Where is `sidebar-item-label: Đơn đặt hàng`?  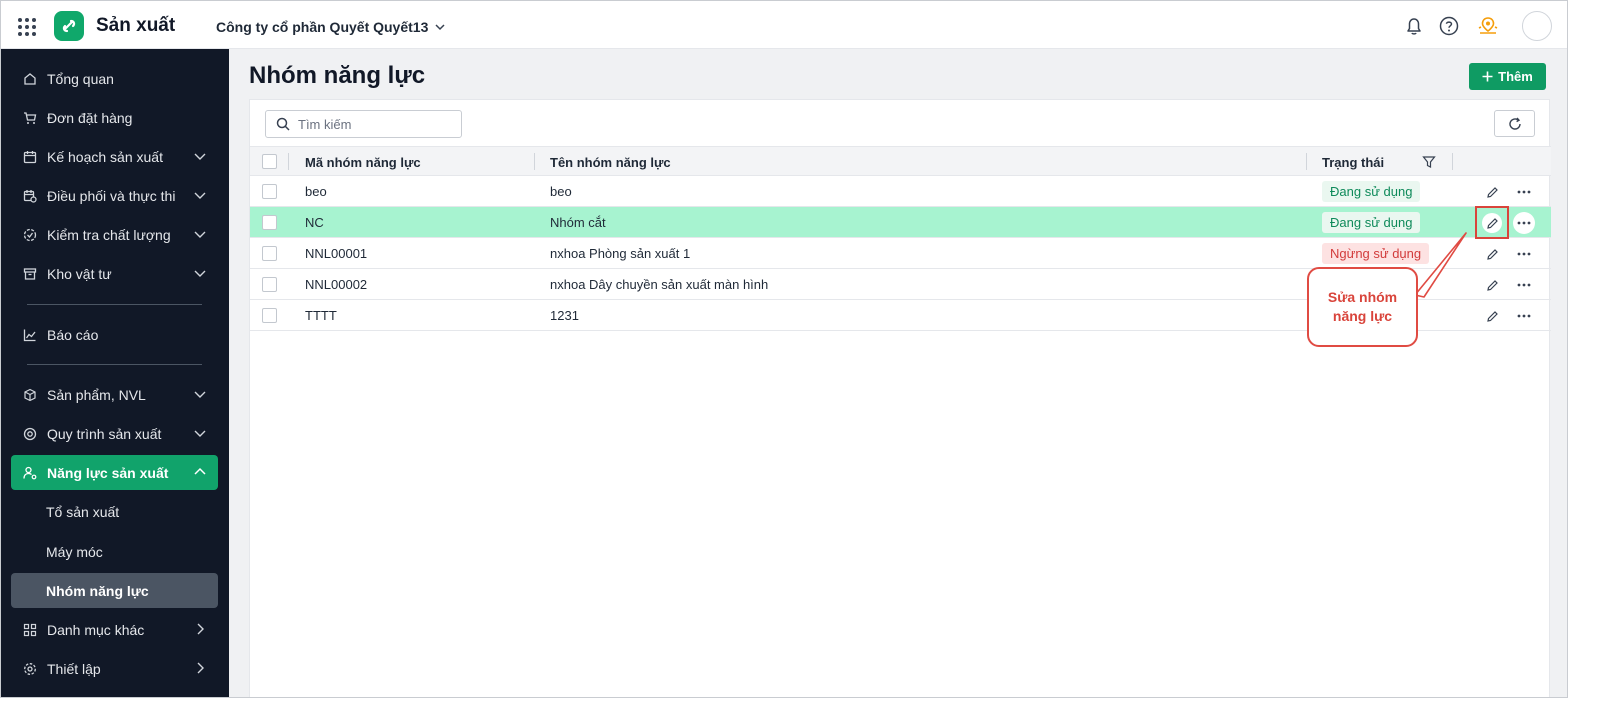
sidebar-item-label: Đơn đặt hàng is located at coordinates (90, 117).